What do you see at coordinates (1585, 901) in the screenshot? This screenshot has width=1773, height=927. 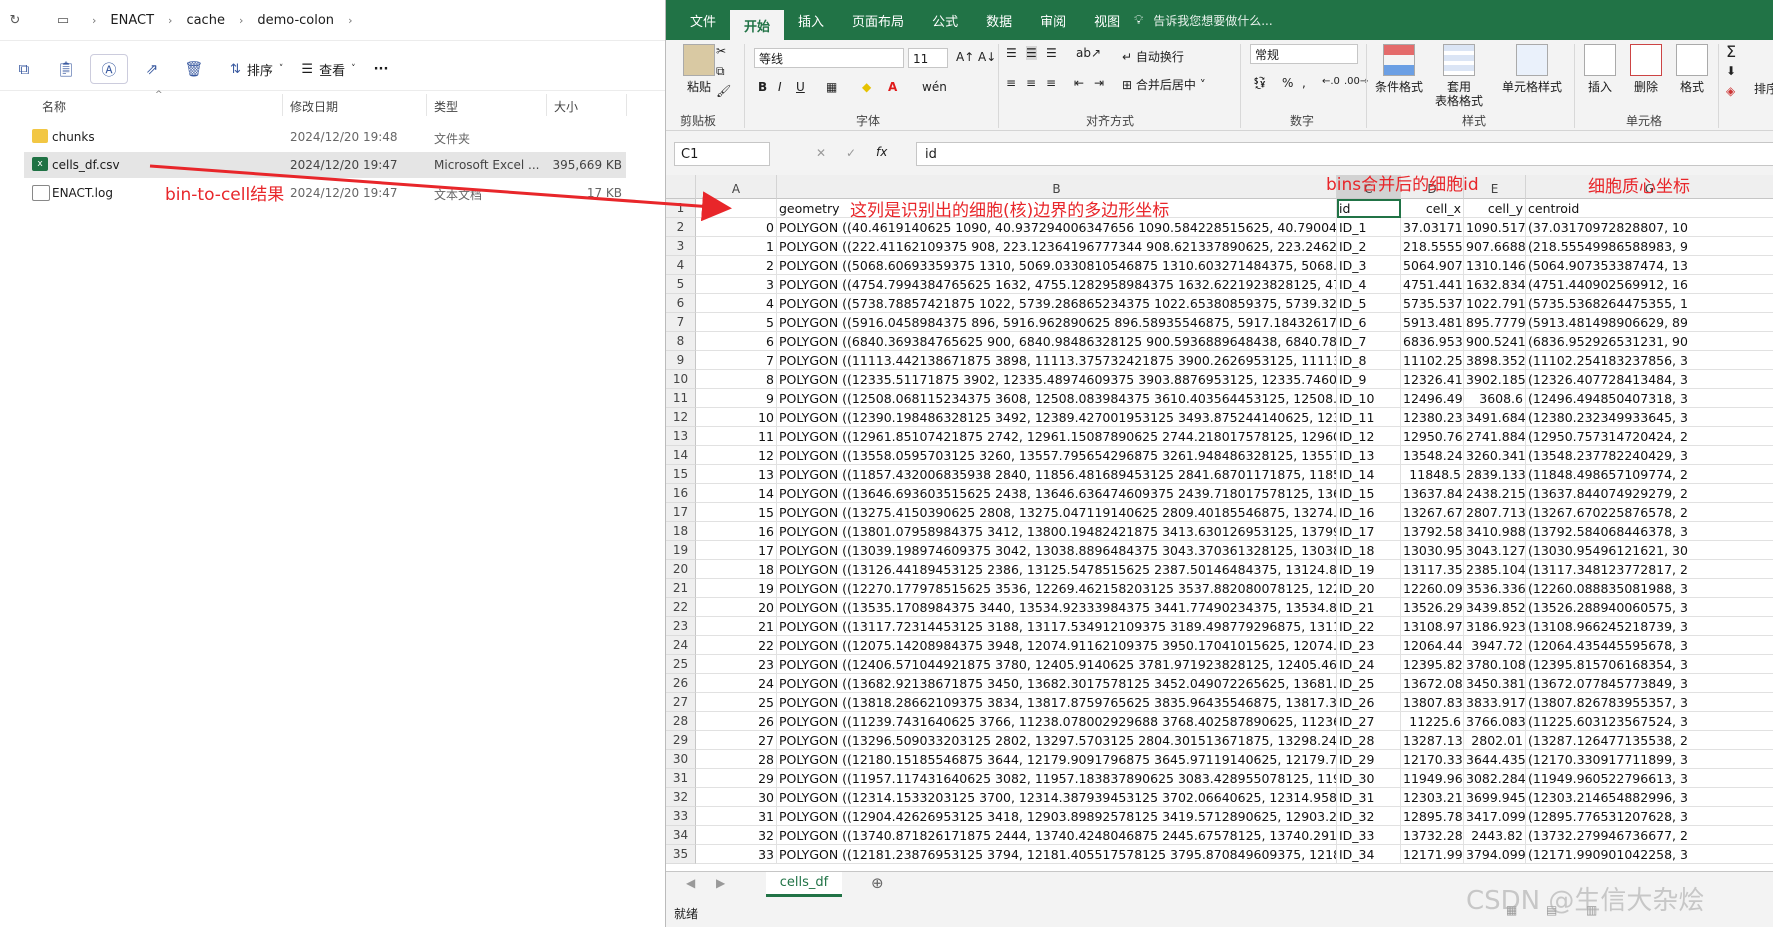 I see `watermark: CSDN @生信大杂烩` at bounding box center [1585, 901].